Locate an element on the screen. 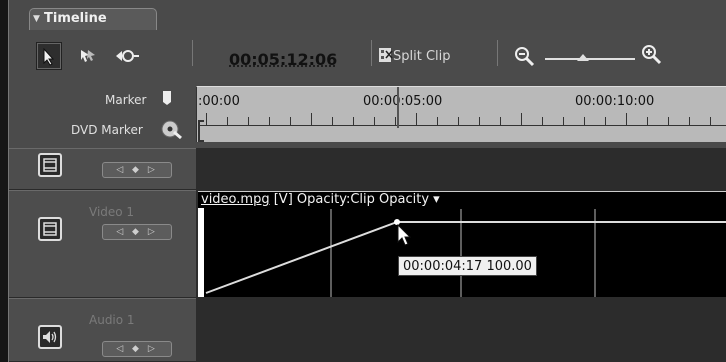  track-name: Video 1 is located at coordinates (112, 212).